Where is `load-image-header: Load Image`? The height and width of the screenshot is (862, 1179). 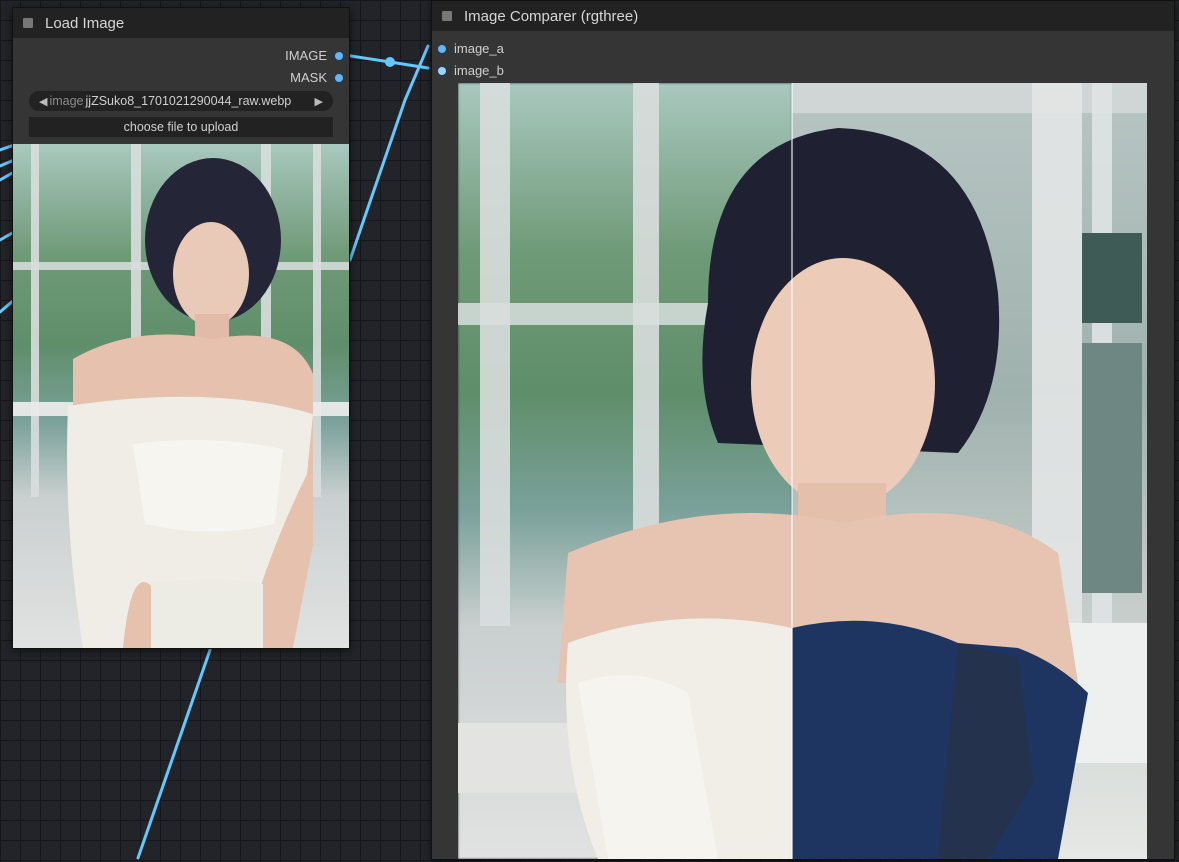
load-image-header: Load Image is located at coordinates (181, 23).